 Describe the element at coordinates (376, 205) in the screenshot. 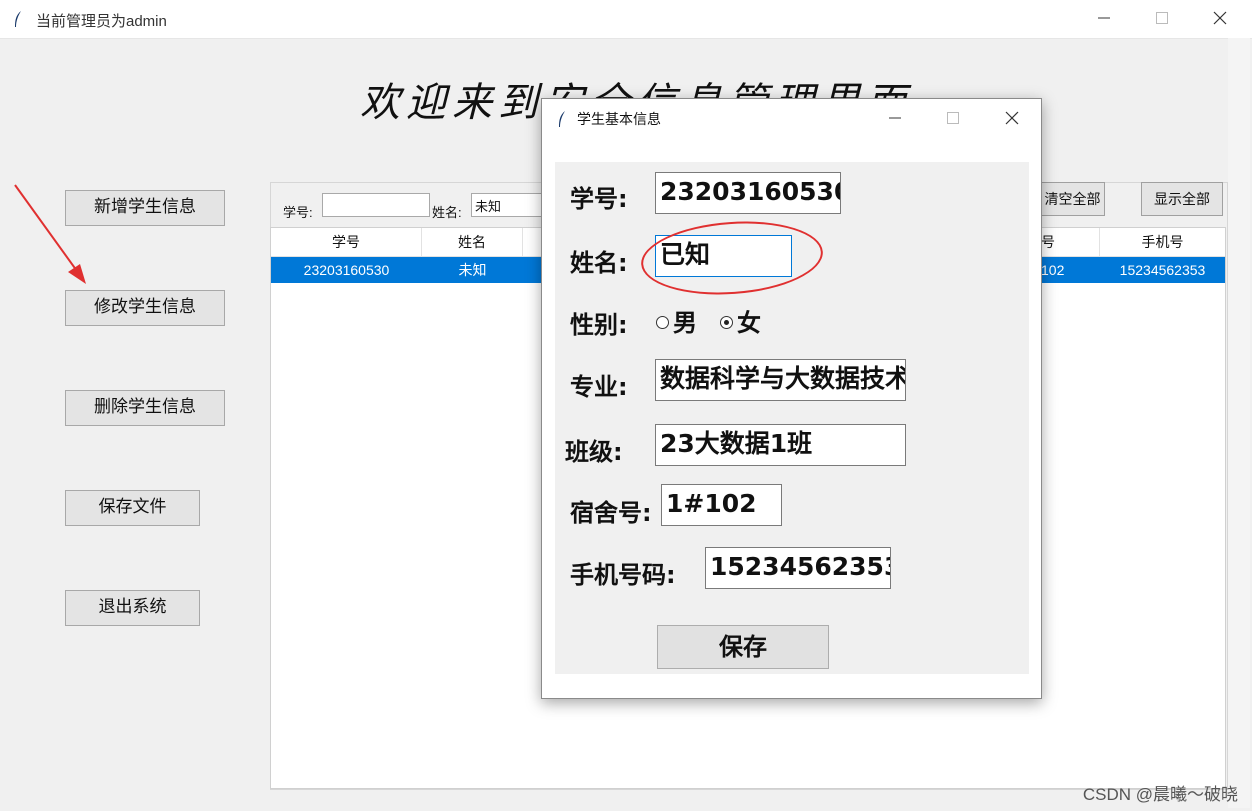

I see `search-id-input` at that location.